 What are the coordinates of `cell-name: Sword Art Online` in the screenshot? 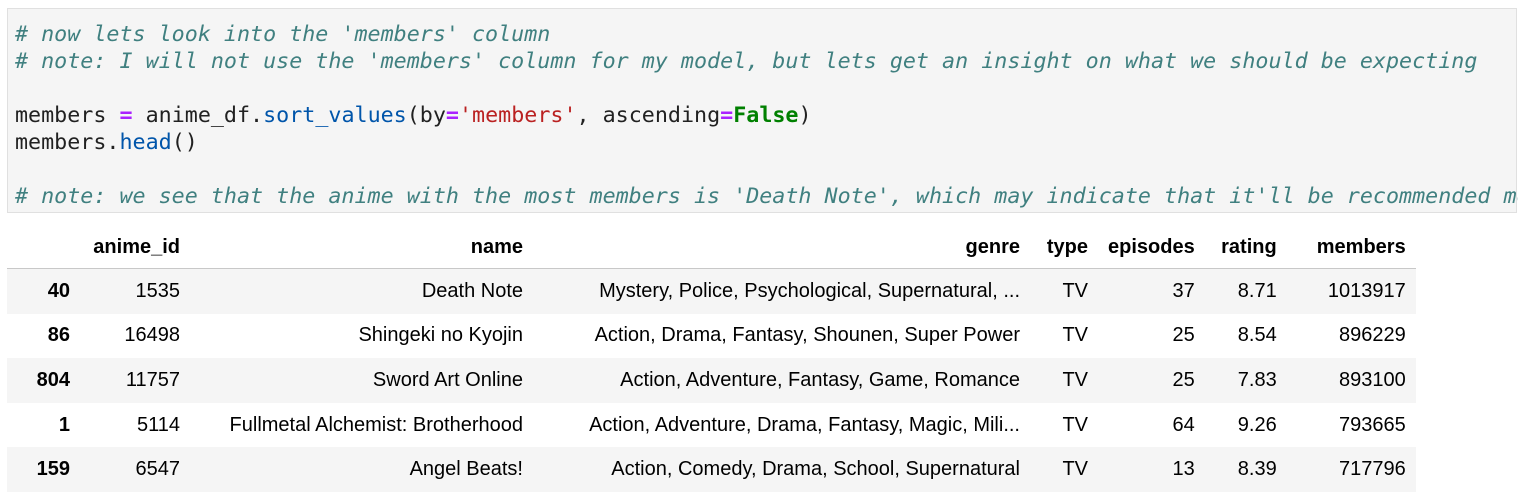 It's located at (447, 379).